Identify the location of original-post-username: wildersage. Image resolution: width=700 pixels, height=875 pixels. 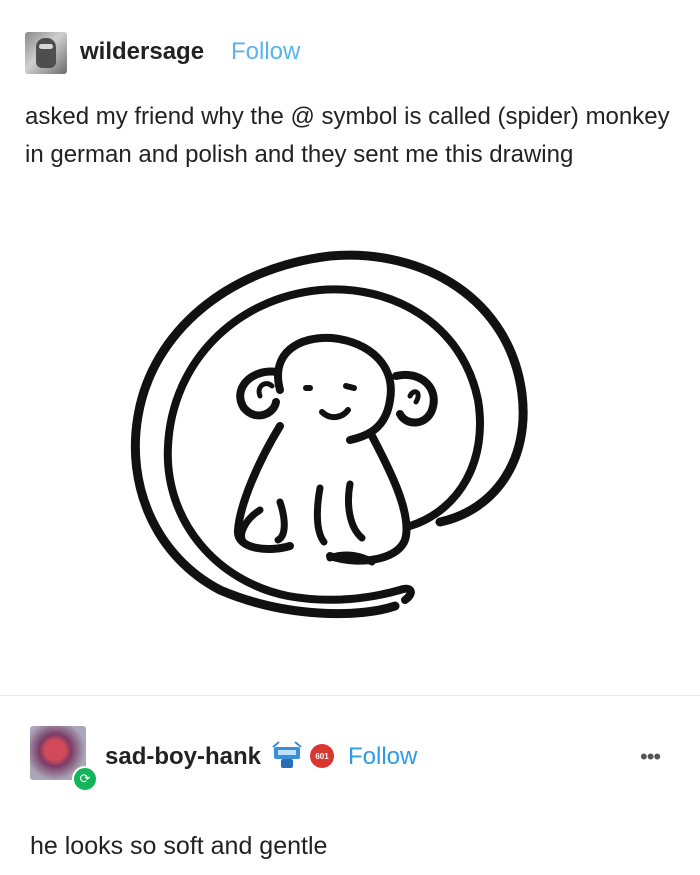
(142, 52).